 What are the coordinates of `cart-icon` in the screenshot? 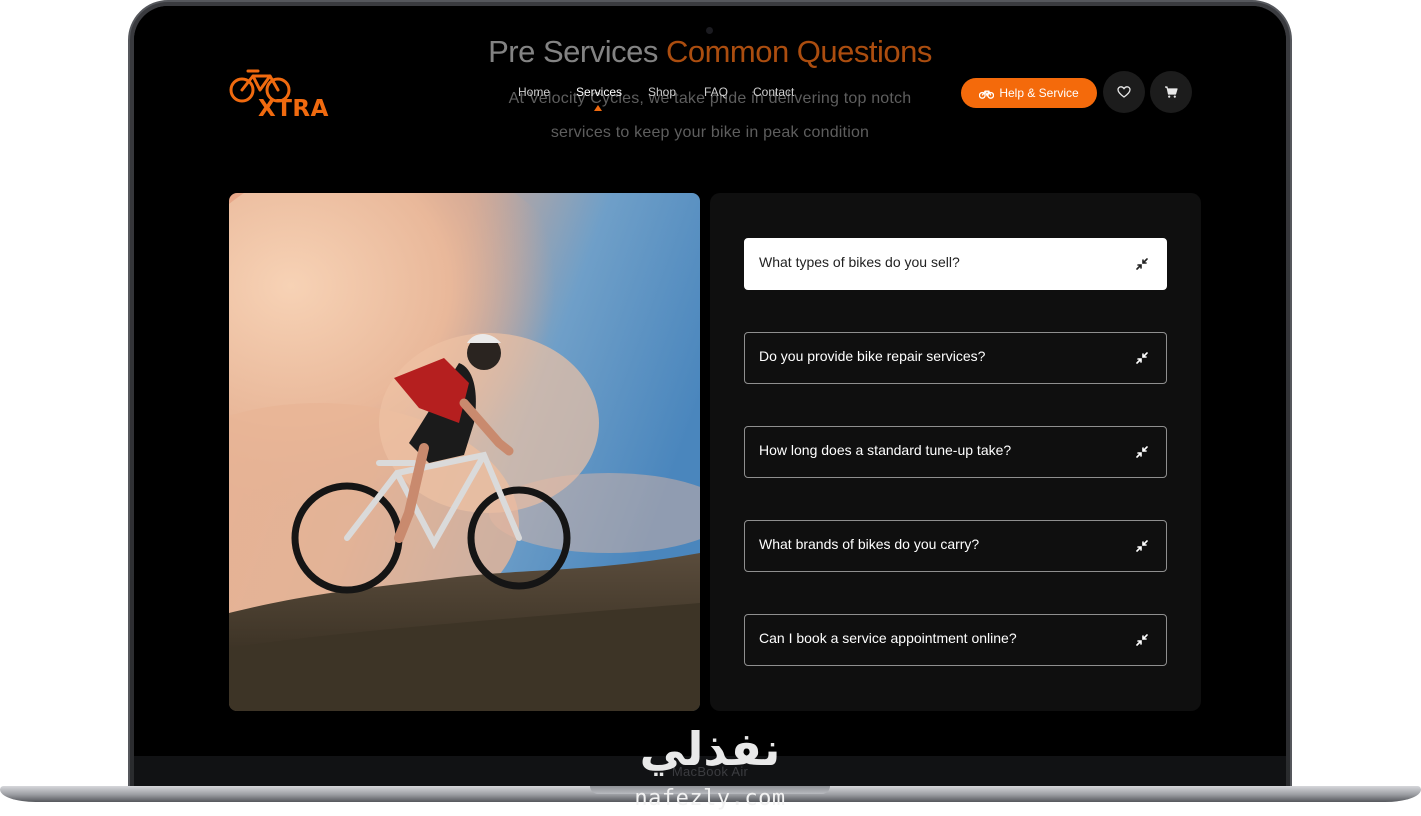 It's located at (1171, 92).